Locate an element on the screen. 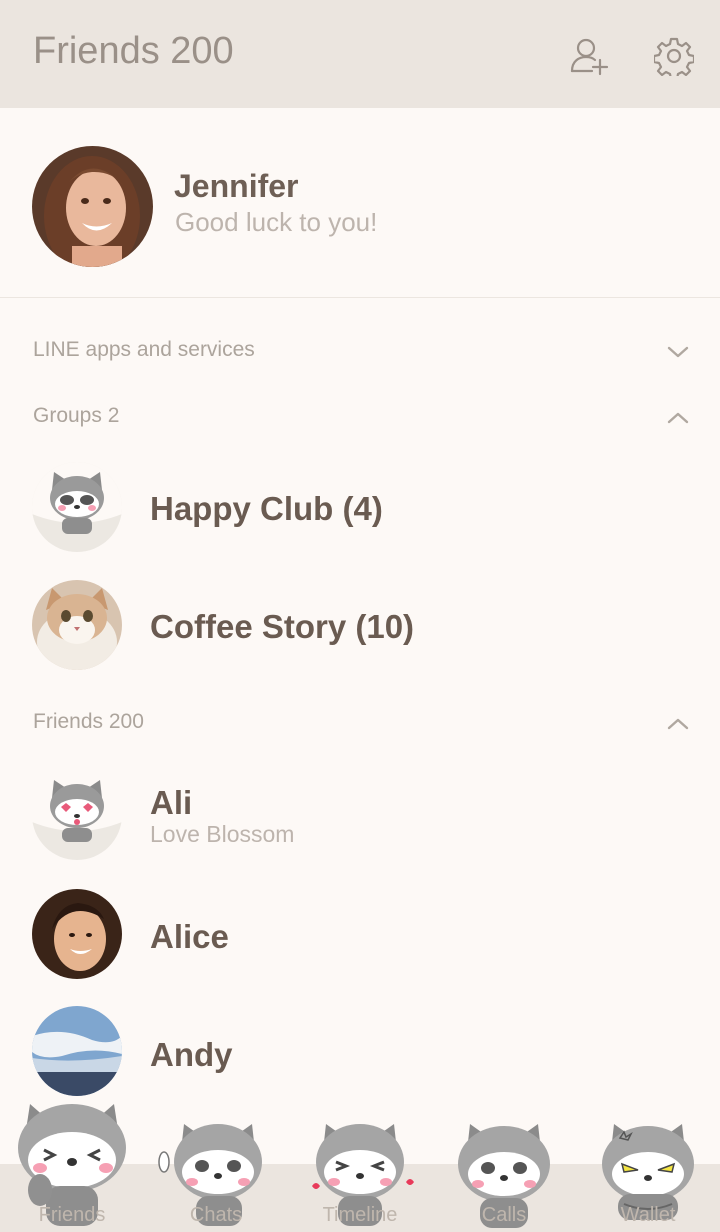  friend-name: Ali is located at coordinates (171, 803).